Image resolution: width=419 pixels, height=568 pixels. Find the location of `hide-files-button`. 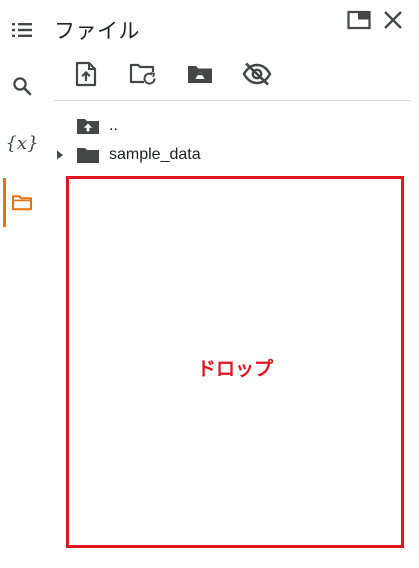

hide-files-button is located at coordinates (257, 76).